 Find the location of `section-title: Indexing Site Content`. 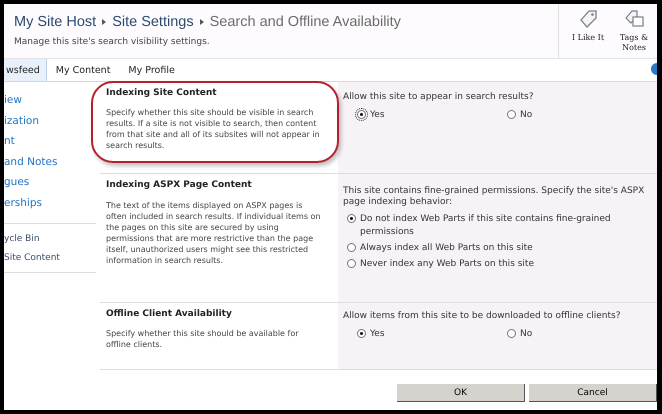

section-title: Indexing Site Content is located at coordinates (162, 93).